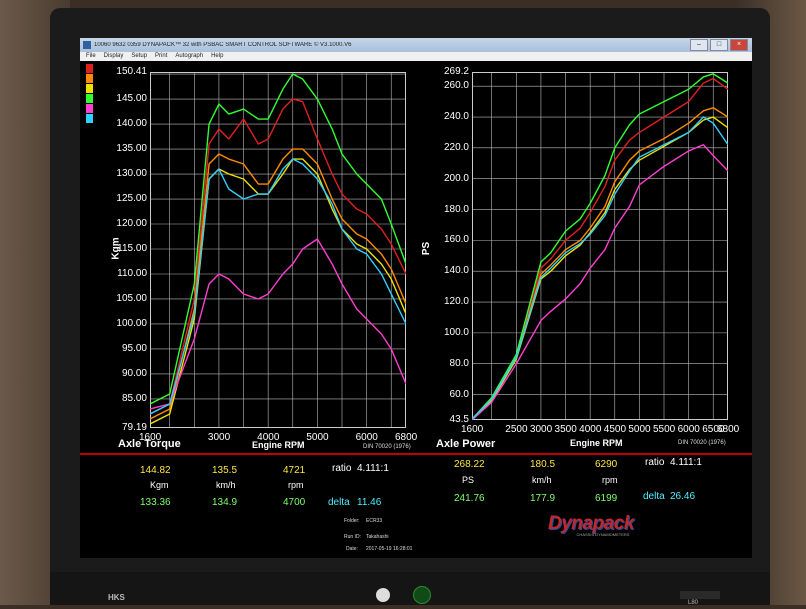  I want to click on torque-ratio-value: 4.111:1, so click(373, 468).